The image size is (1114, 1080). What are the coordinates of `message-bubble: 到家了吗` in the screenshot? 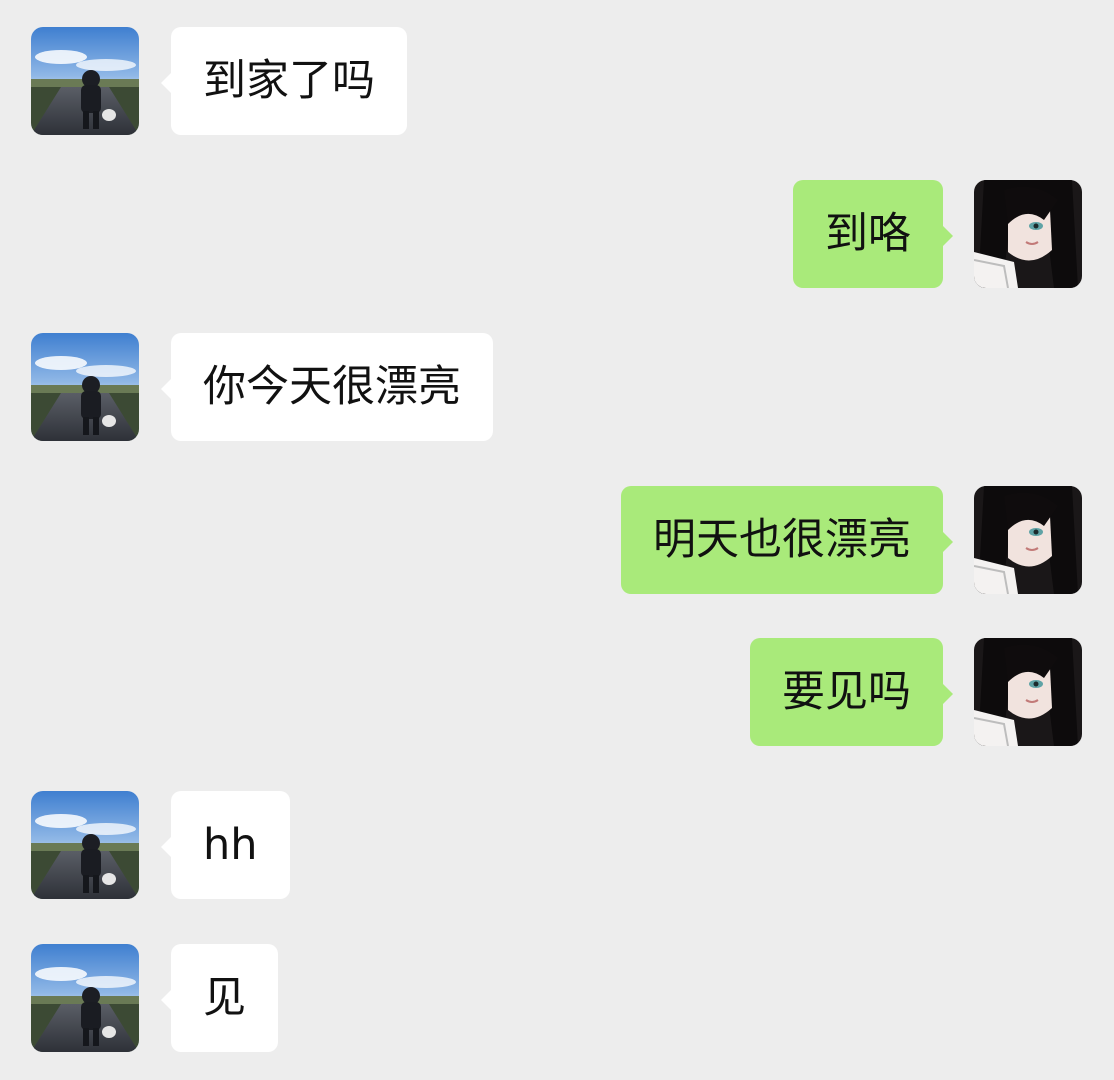 It's located at (284, 81).